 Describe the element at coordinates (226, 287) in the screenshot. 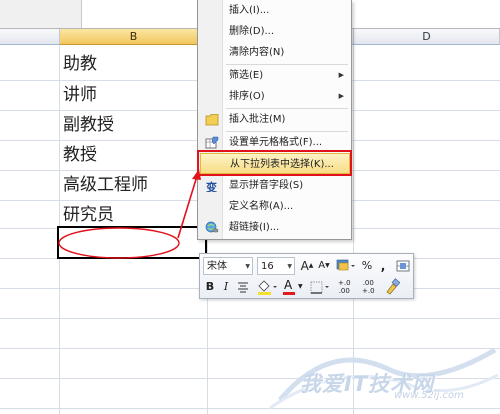

I see `italic-button: I` at that location.